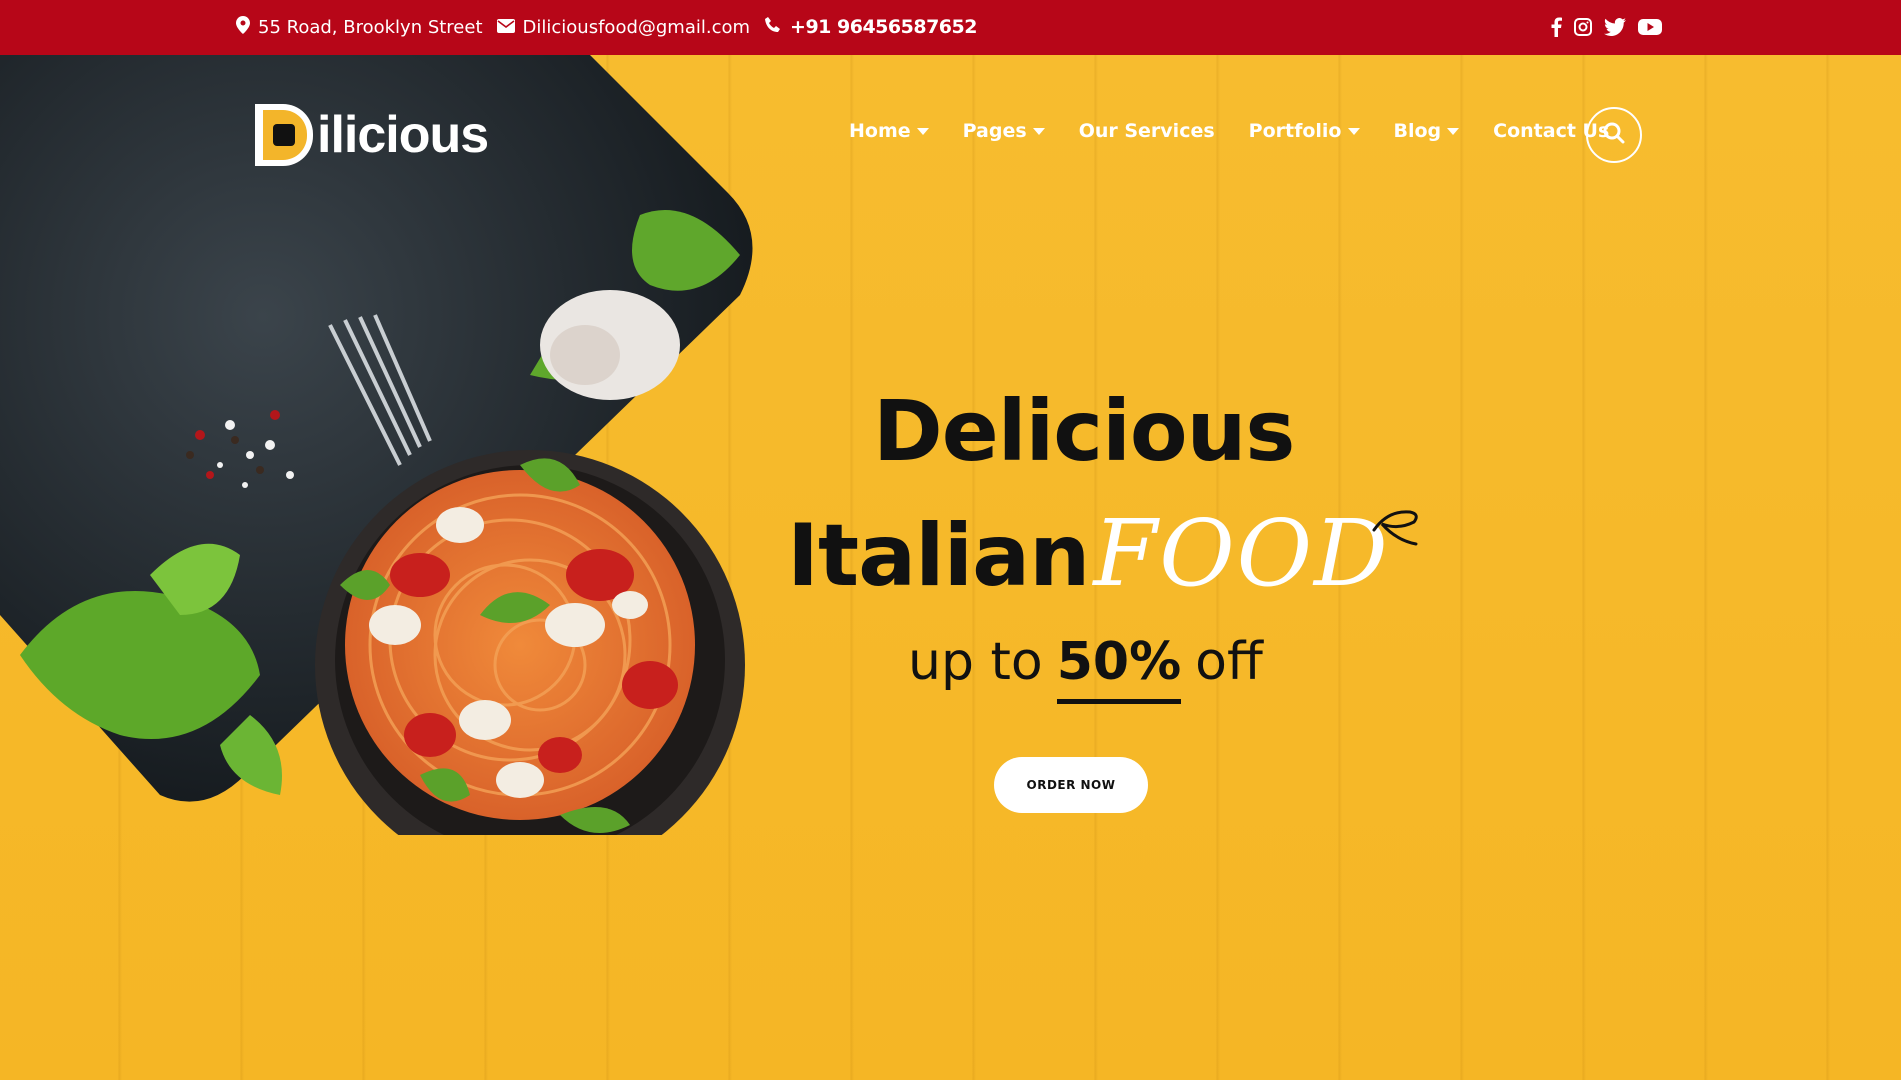 The height and width of the screenshot is (1080, 1901). What do you see at coordinates (1418, 131) in the screenshot?
I see `nav-label: Blog` at bounding box center [1418, 131].